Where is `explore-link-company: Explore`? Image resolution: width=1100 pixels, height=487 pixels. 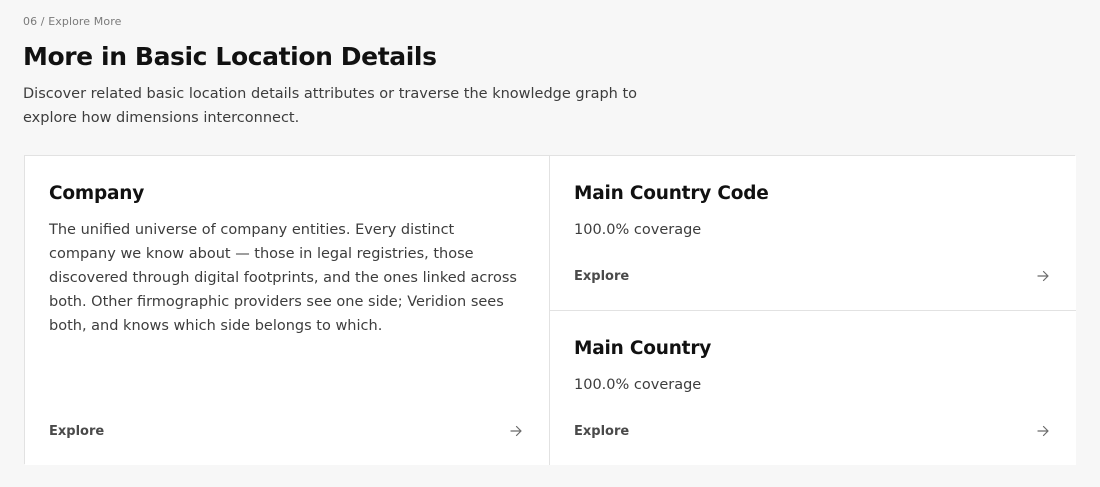 explore-link-company: Explore is located at coordinates (286, 431).